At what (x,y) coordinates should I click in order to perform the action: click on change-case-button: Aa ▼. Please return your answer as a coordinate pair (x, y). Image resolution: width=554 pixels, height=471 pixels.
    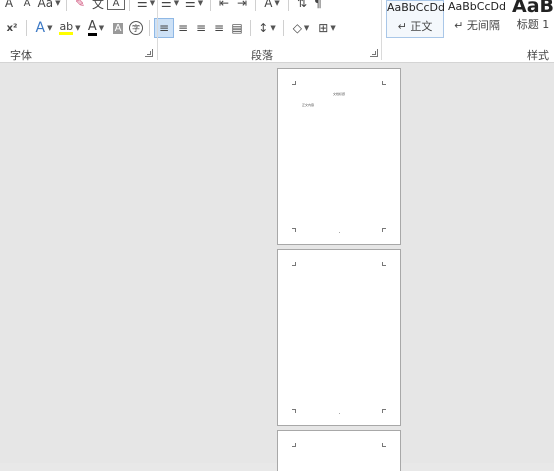
    Looking at the image, I should click on (49, 6).